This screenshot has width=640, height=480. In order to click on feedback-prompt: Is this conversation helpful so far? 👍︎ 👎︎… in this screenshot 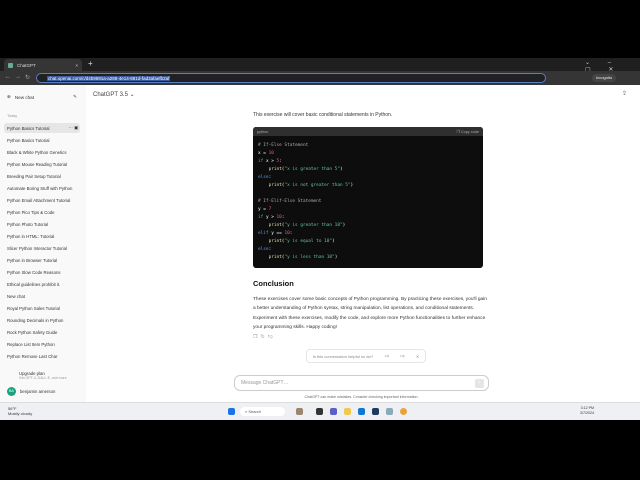, I will do `click(366, 356)`.